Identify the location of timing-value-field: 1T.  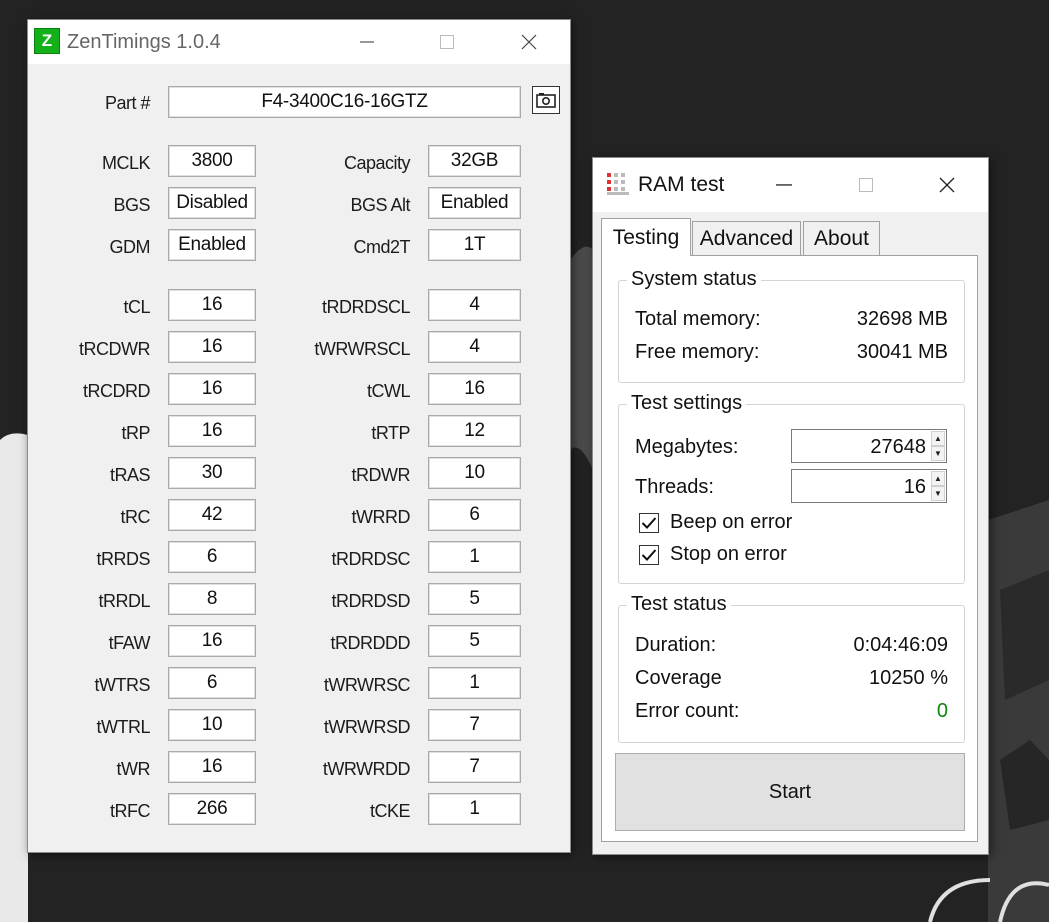
(474, 245).